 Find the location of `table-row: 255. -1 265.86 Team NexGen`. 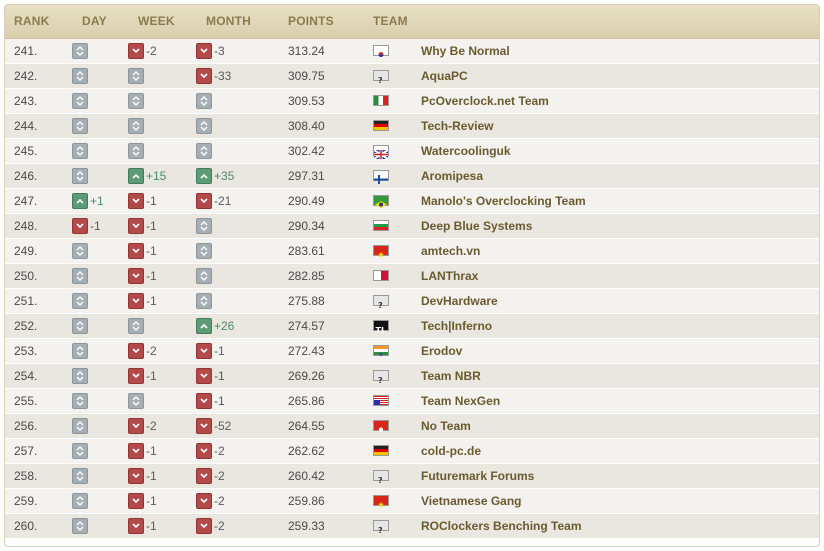

table-row: 255. -1 265.86 Team NexGen is located at coordinates (412, 401).